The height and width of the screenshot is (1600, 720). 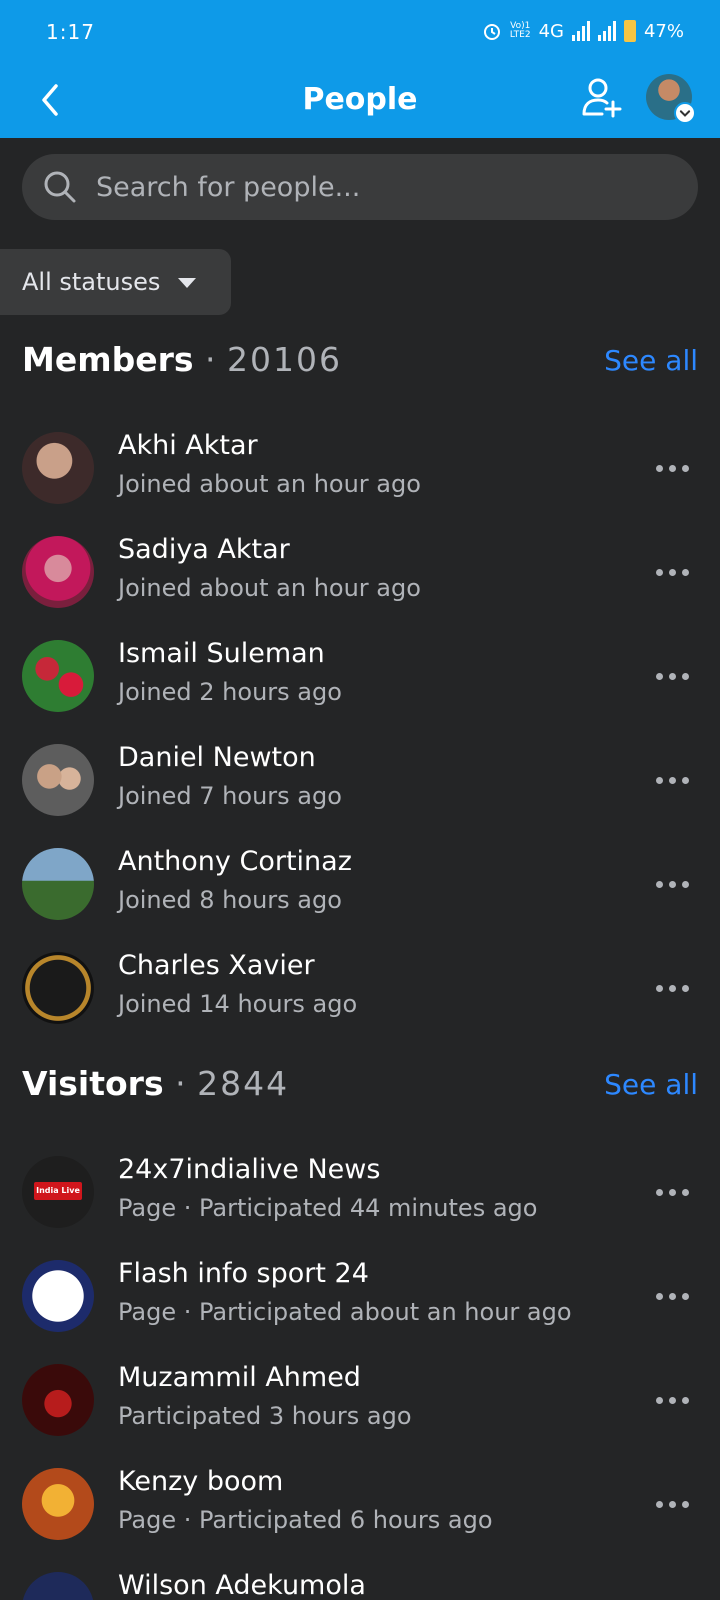 I want to click on visitor-row: Wilson Adekumola, so click(x=360, y=1578).